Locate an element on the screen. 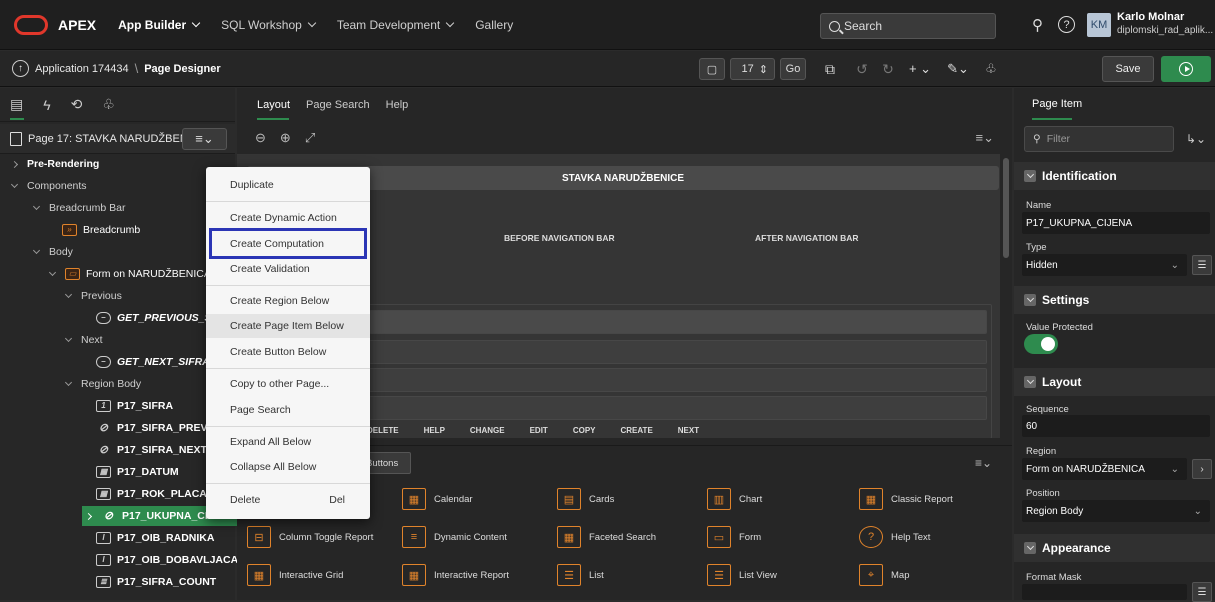  tree-item-p17-sifra-next: ⊘ P17_SIFRA_NEXT is located at coordinates (151, 450).